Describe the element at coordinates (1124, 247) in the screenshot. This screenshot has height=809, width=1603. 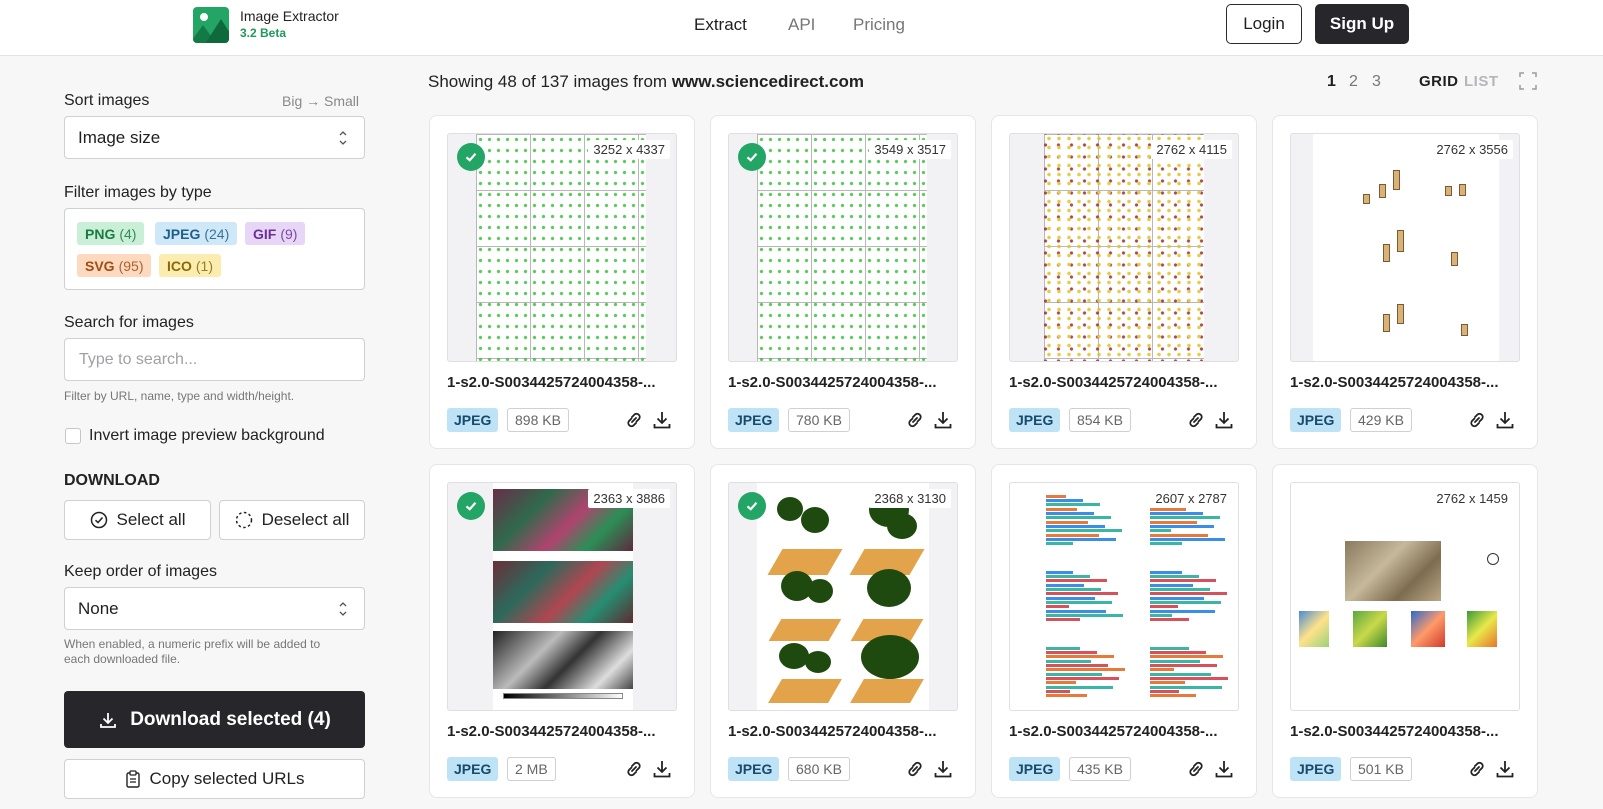
I see `image-preview: 2762 x 4115` at that location.